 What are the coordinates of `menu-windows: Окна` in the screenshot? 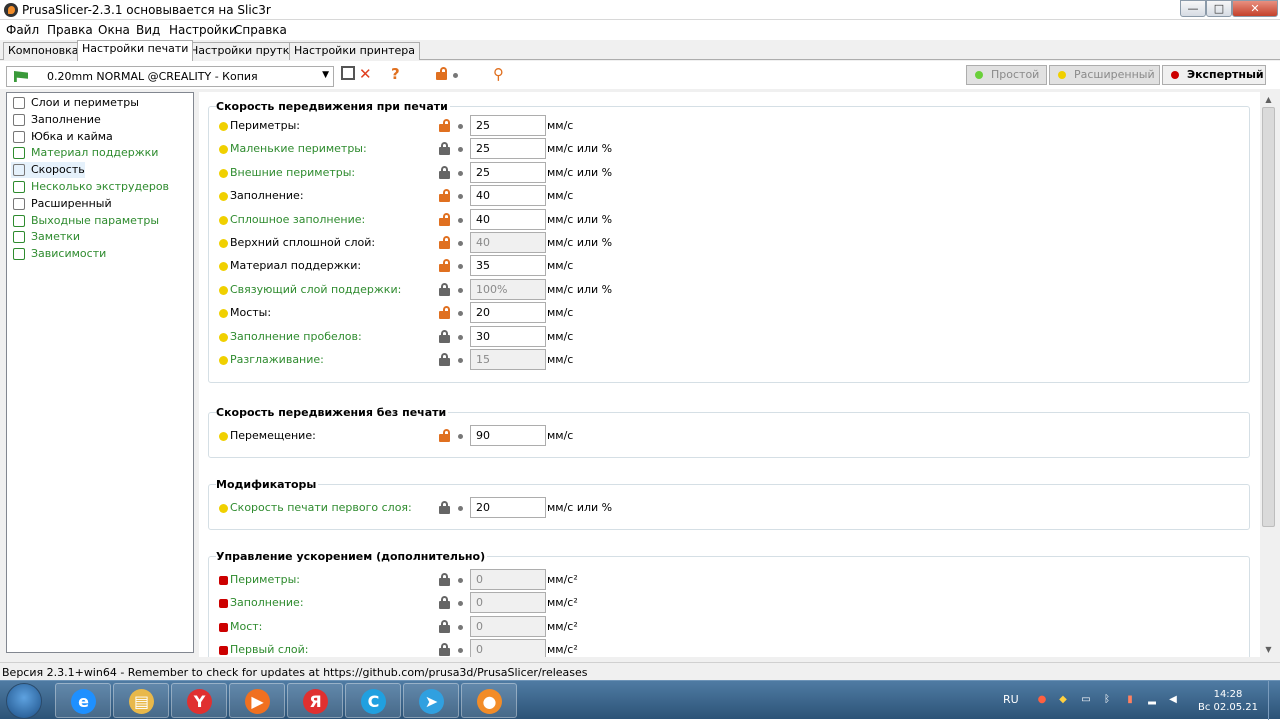 It's located at (114, 30).